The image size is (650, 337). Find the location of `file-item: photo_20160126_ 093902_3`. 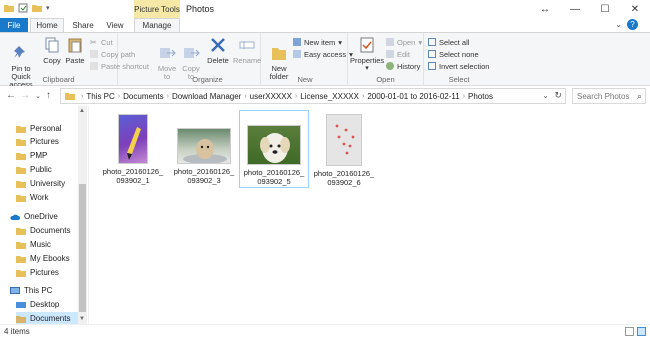

file-item: photo_20160126_ 093902_3 is located at coordinates (204, 149).